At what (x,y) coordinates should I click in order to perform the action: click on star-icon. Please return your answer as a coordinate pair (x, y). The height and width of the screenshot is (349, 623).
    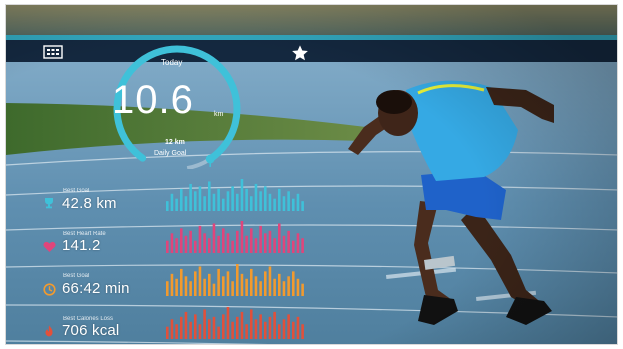
    Looking at the image, I should click on (300, 53).